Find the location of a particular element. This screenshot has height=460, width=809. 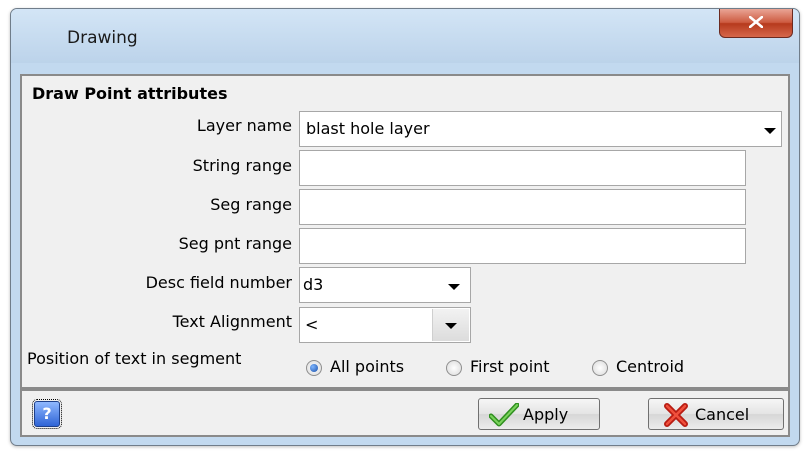

string-range-label: String range is located at coordinates (242, 165).